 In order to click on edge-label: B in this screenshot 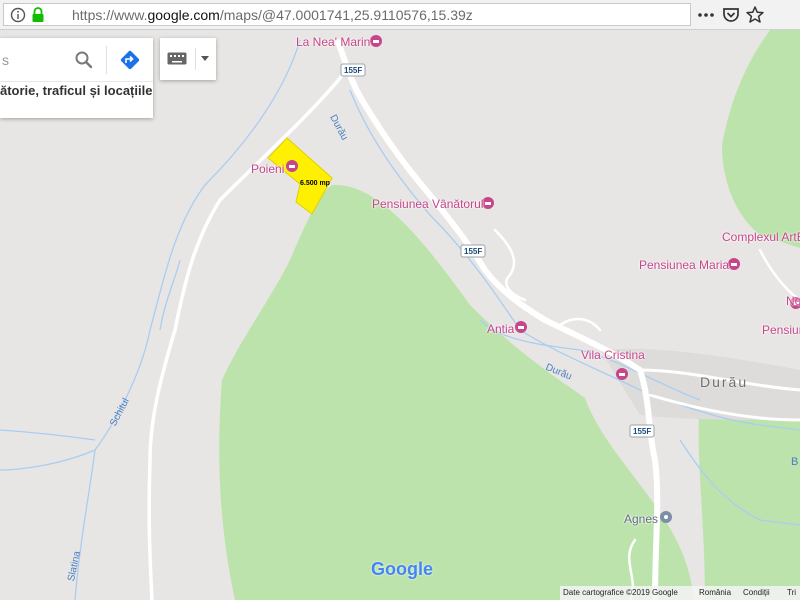, I will do `click(795, 462)`.